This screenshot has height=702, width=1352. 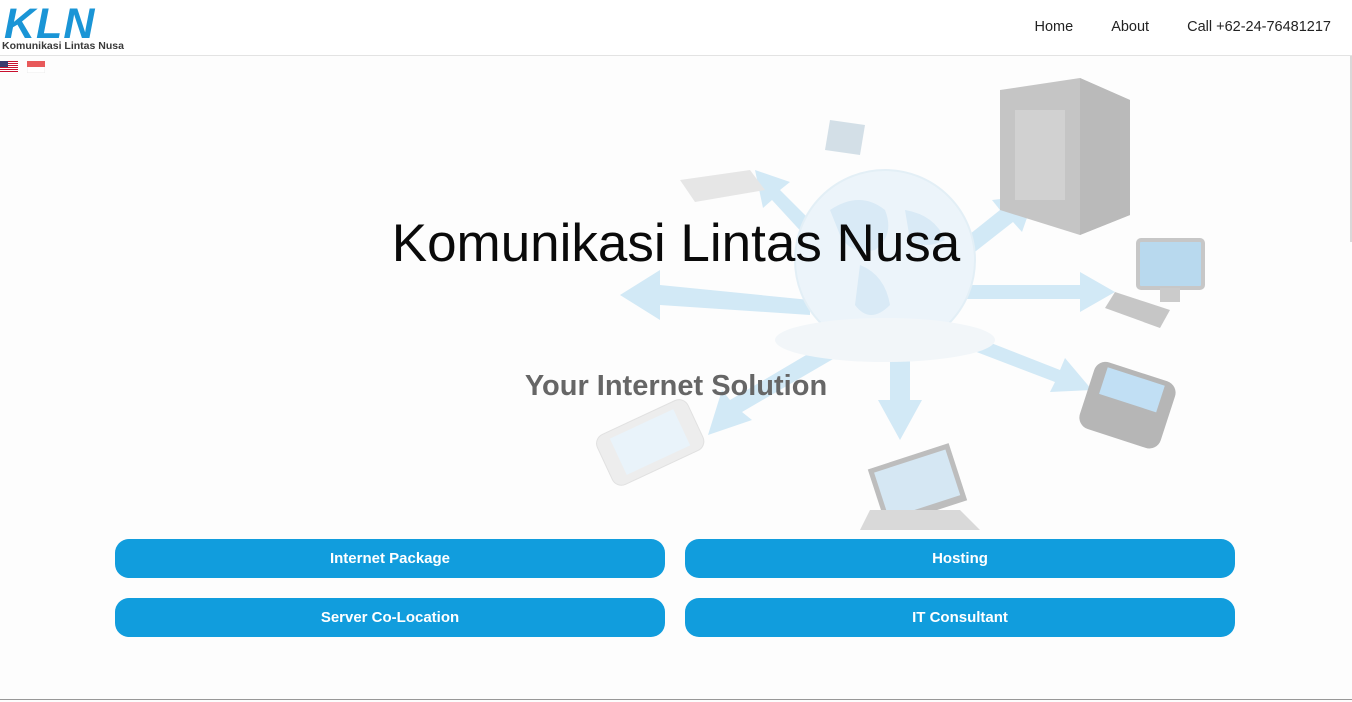 I want to click on nav-about-link: About, so click(x=1130, y=27).